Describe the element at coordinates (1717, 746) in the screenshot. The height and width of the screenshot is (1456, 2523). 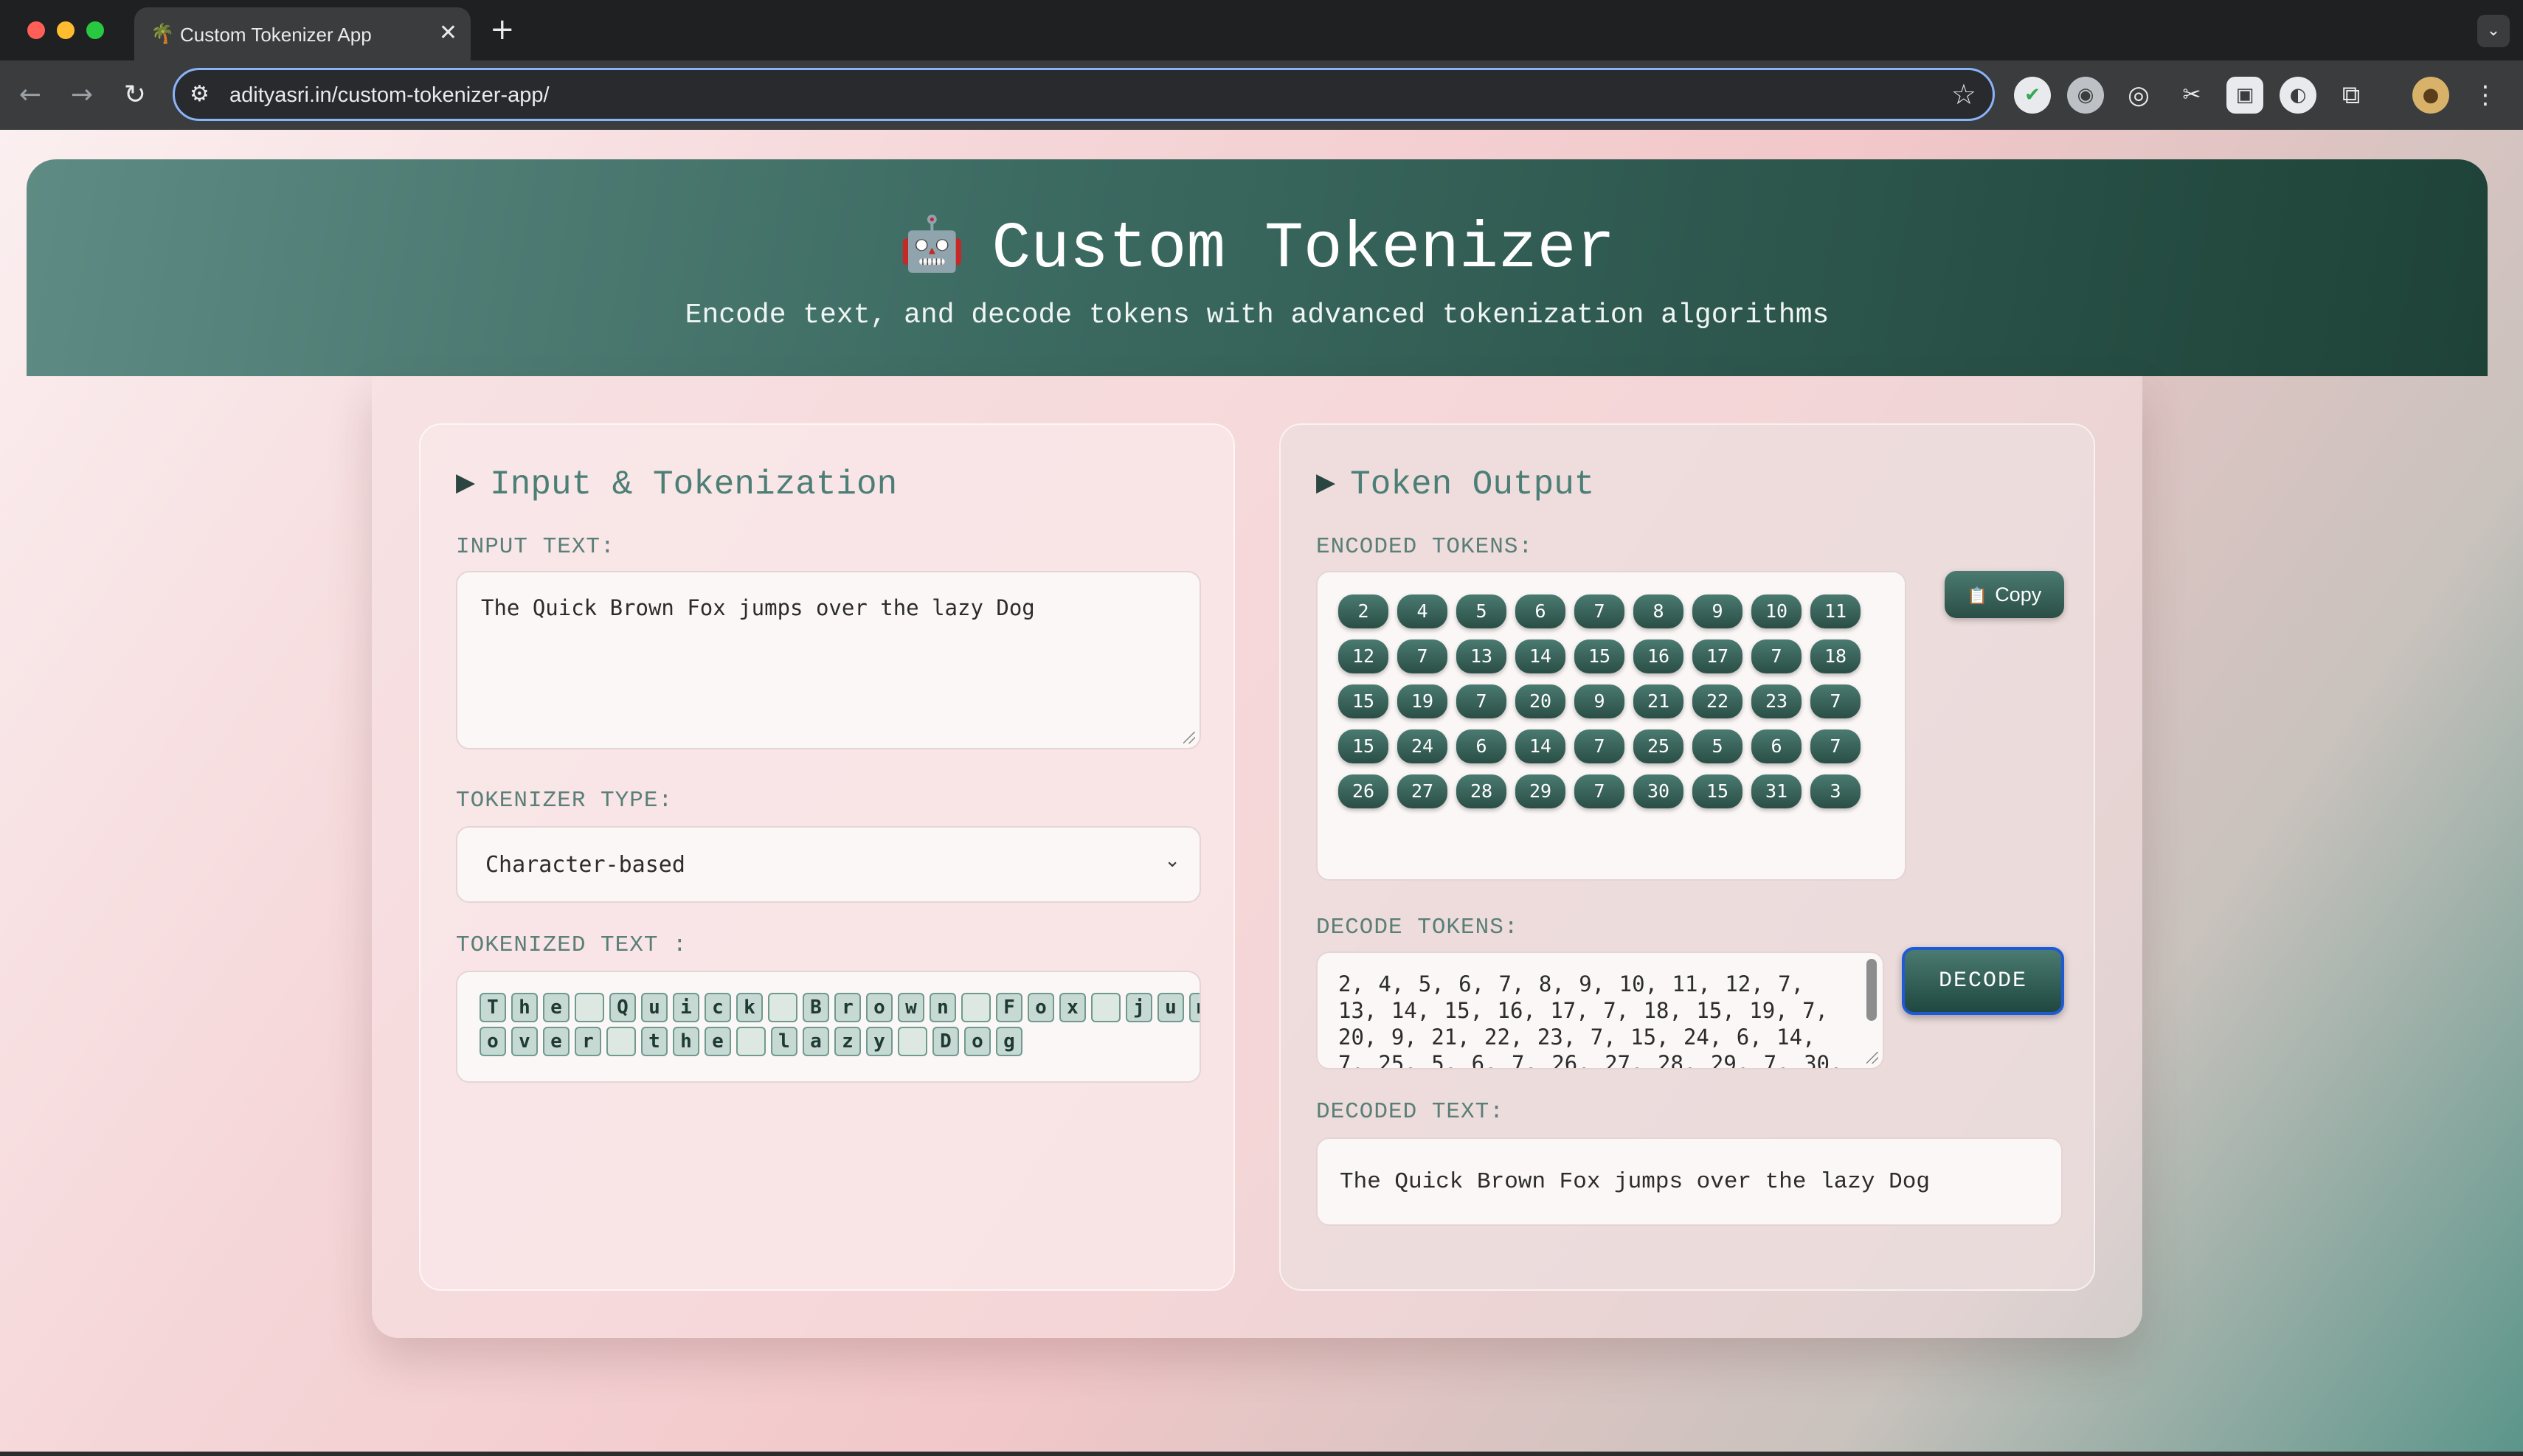
I see `encoded-token-chip: 5` at that location.